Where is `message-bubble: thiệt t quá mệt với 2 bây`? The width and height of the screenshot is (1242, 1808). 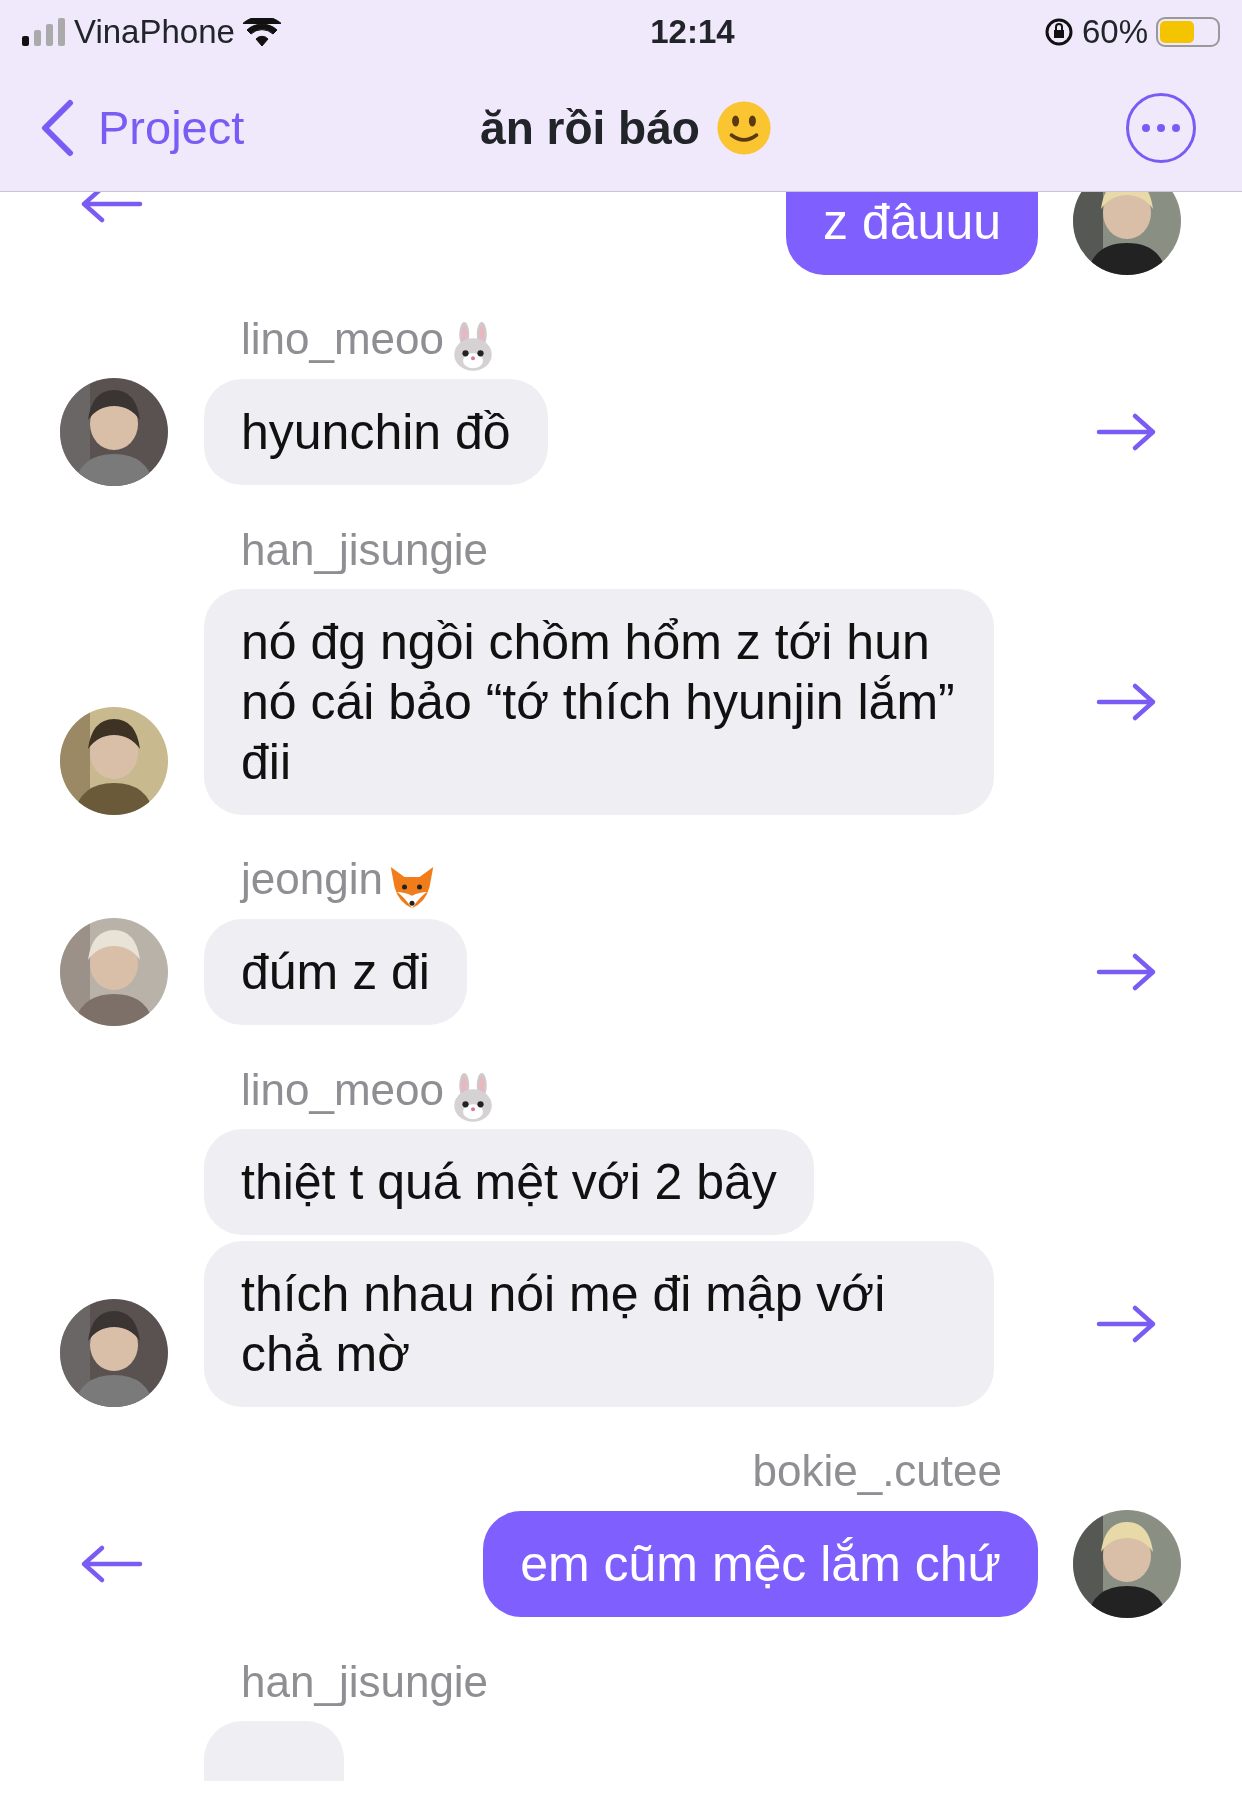
message-bubble: thiệt t quá mệt với 2 bây is located at coordinates (509, 1182).